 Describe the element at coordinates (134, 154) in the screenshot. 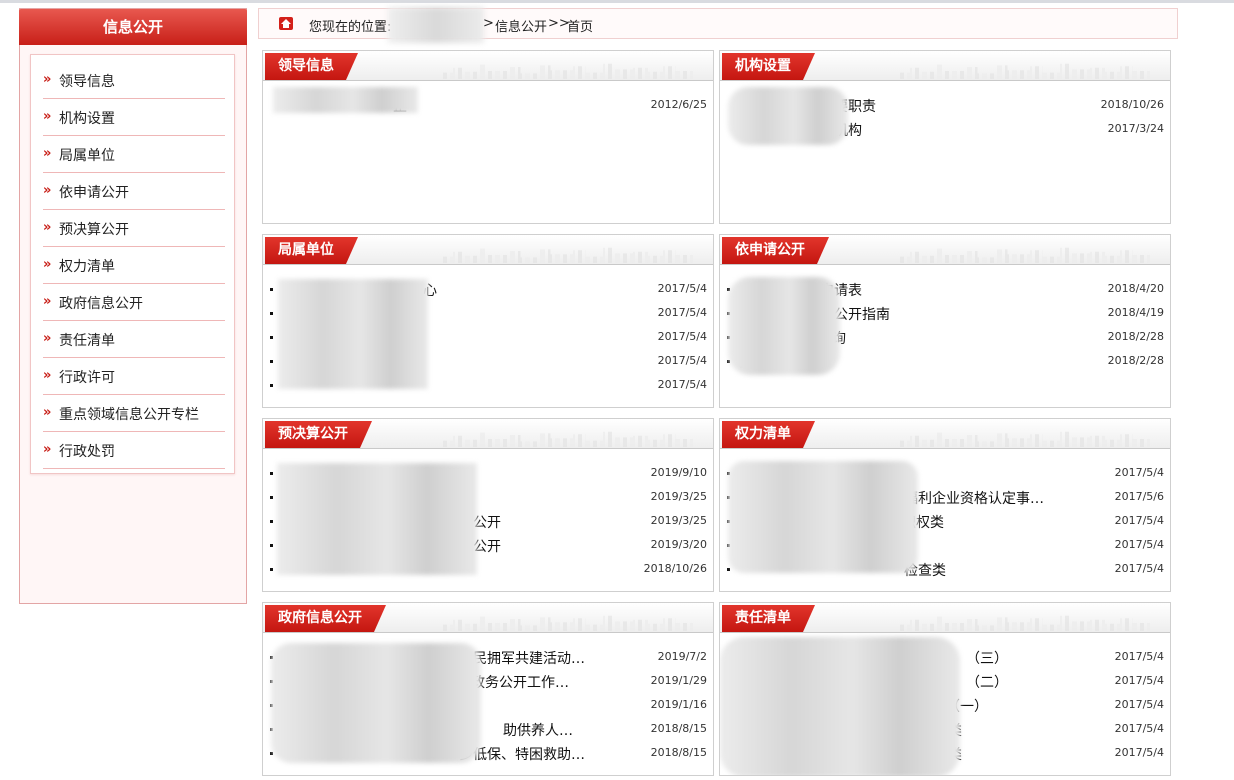

I see `sidebar-item-subordinate-units: » 局属单位` at that location.